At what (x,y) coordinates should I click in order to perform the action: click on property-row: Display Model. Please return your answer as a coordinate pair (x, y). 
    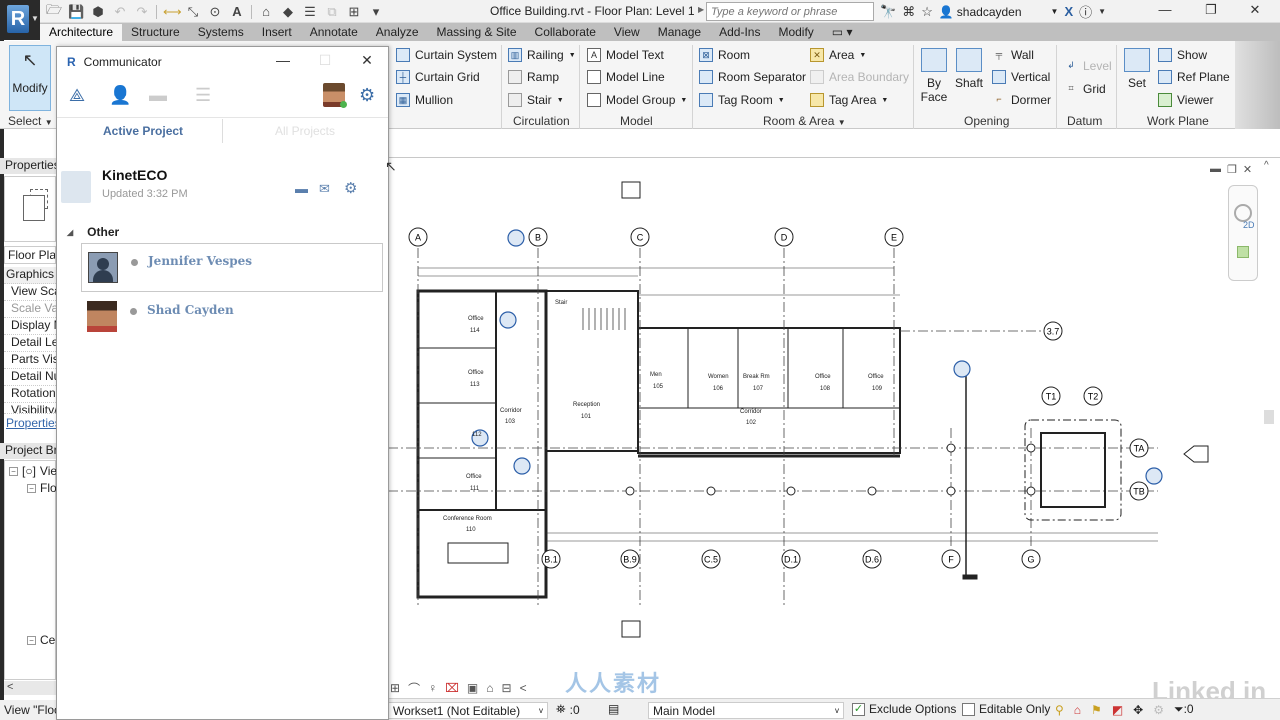
    Looking at the image, I should click on (30, 326).